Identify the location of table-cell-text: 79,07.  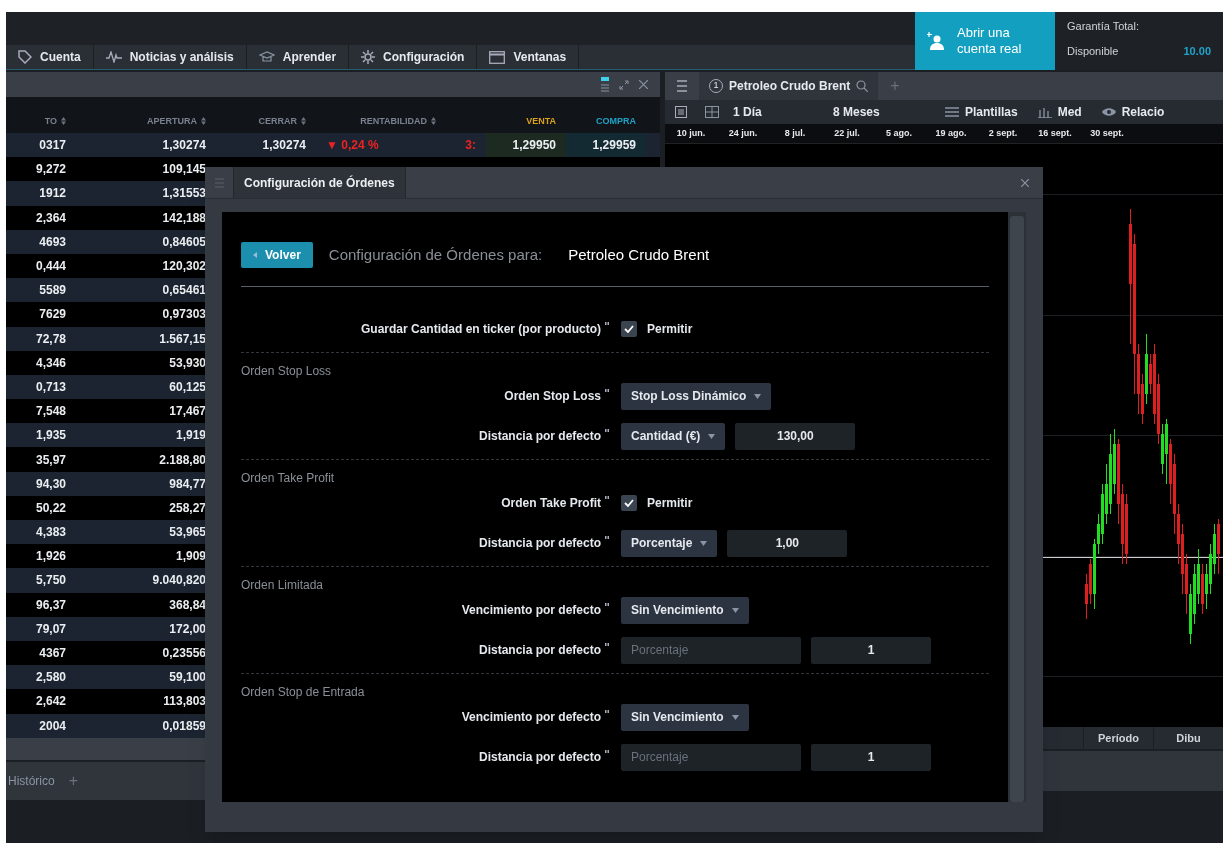
(50, 629).